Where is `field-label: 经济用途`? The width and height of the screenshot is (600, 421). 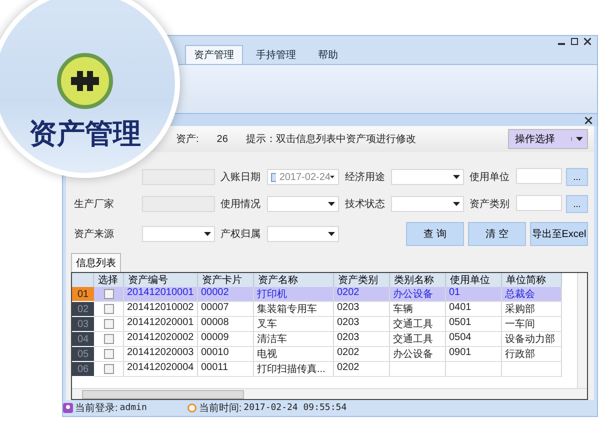 field-label: 经济用途 is located at coordinates (365, 177).